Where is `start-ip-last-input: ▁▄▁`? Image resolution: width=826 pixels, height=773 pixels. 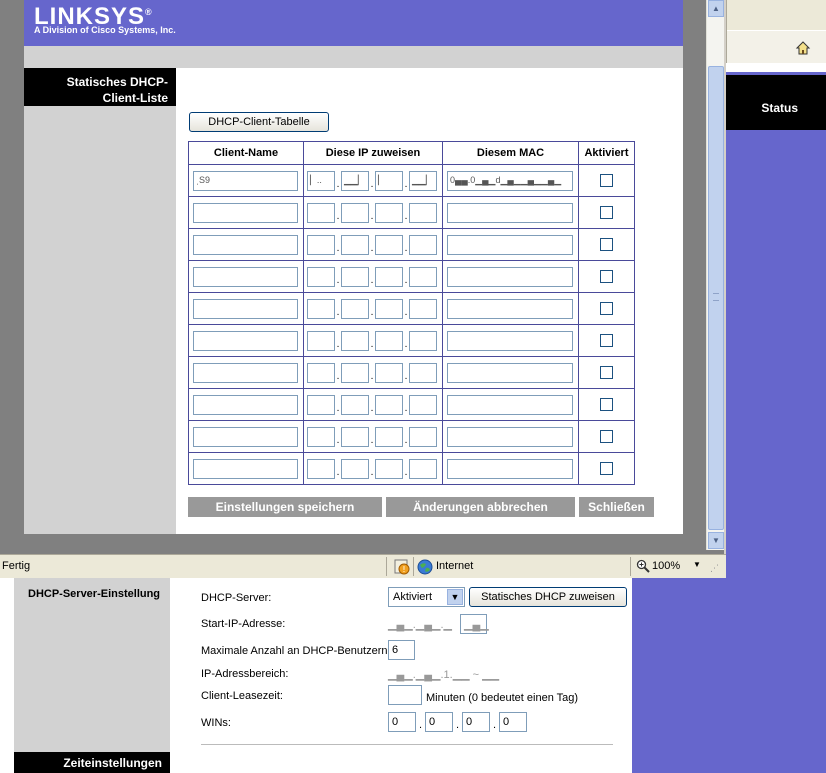 start-ip-last-input: ▁▄▁ is located at coordinates (474, 624).